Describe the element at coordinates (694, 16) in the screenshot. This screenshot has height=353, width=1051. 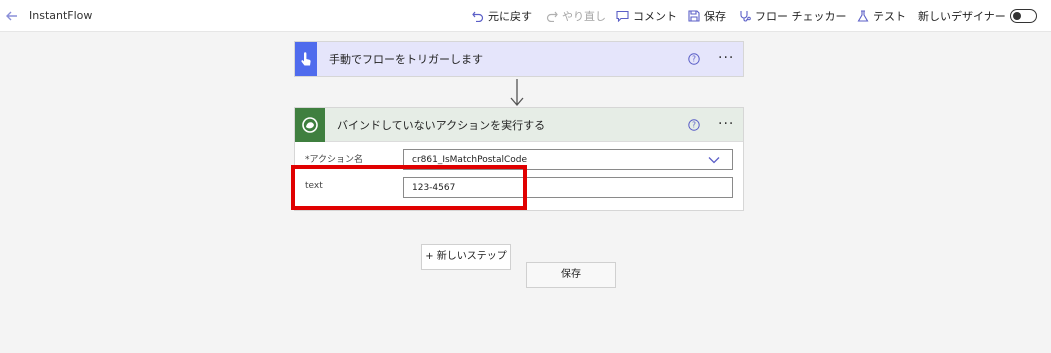
I see `save-icon` at that location.